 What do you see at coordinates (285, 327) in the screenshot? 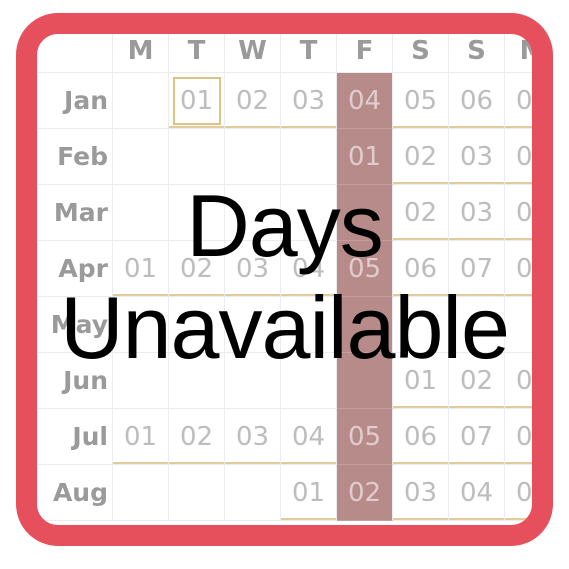
I see `title-line-2: Unavailable` at bounding box center [285, 327].